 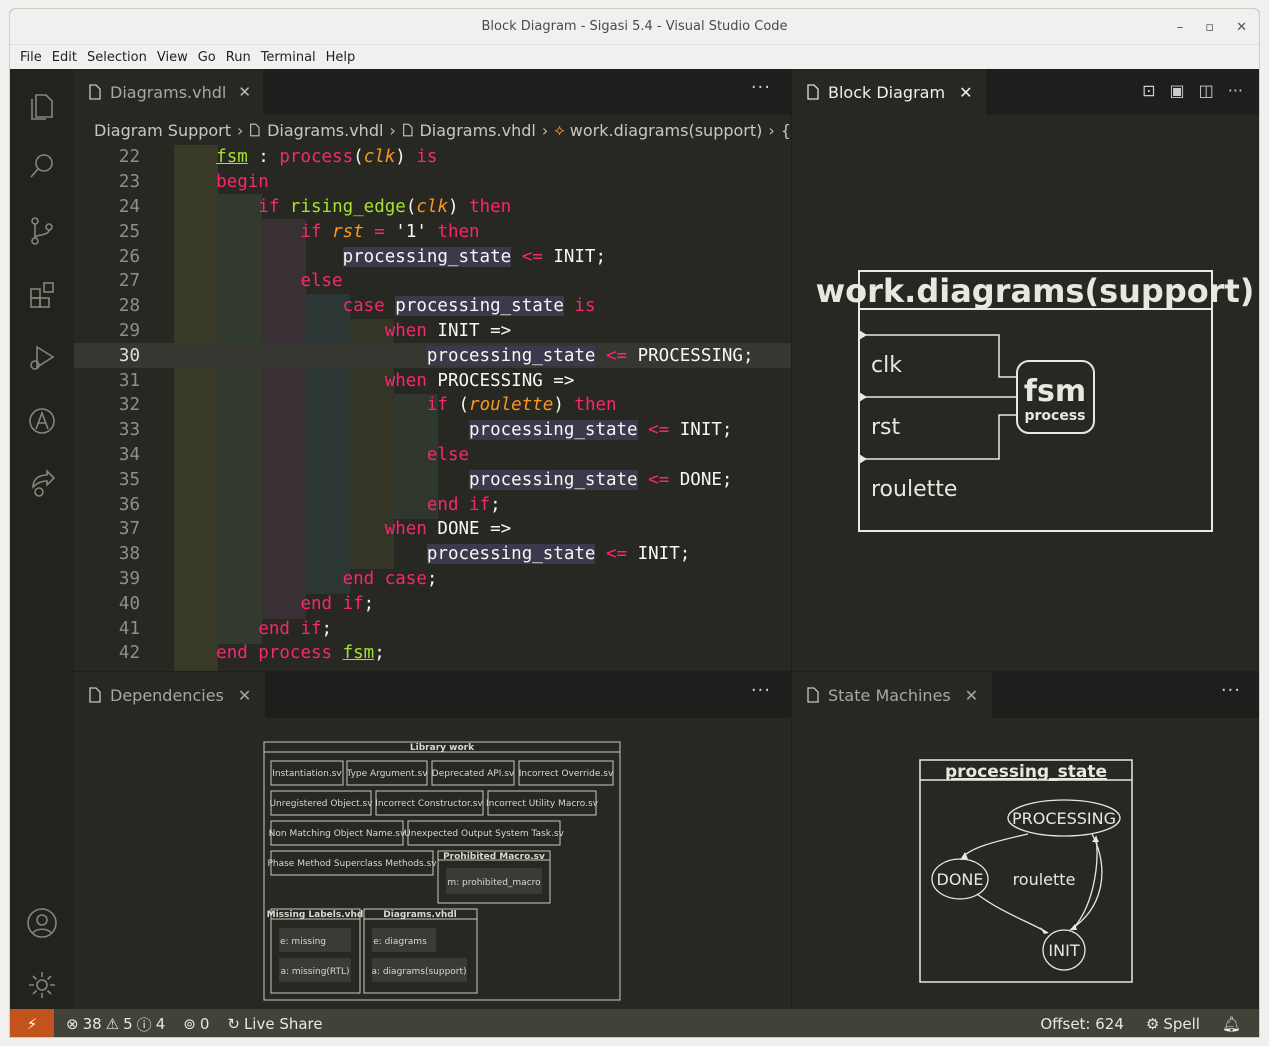 I want to click on library-label: Library work, so click(x=442, y=748).